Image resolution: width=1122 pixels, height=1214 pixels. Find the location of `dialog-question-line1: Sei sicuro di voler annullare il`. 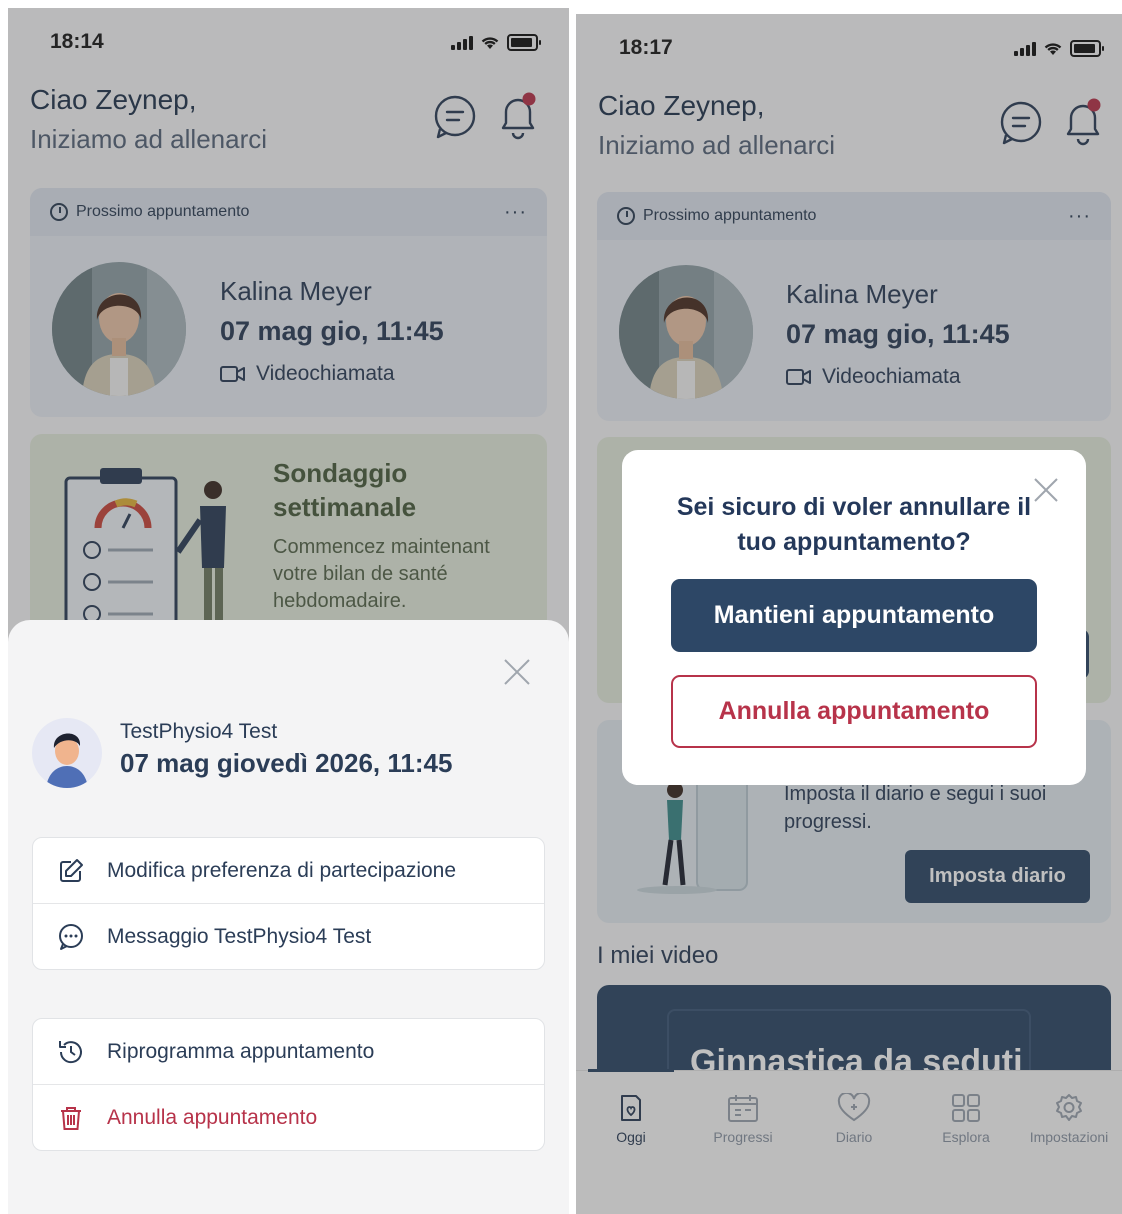

dialog-question-line1: Sei sicuro di voler annullare il is located at coordinates (854, 507).